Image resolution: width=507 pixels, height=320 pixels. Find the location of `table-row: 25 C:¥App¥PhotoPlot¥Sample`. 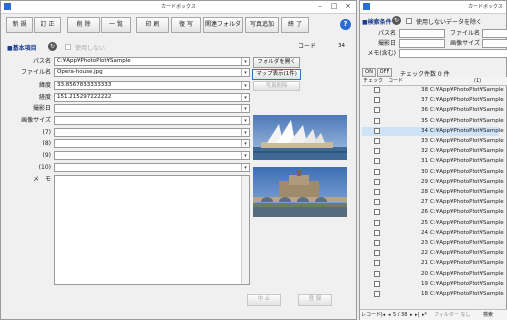

table-row: 25 C:¥App¥PhotoPlot¥Sample is located at coordinates (433, 223).